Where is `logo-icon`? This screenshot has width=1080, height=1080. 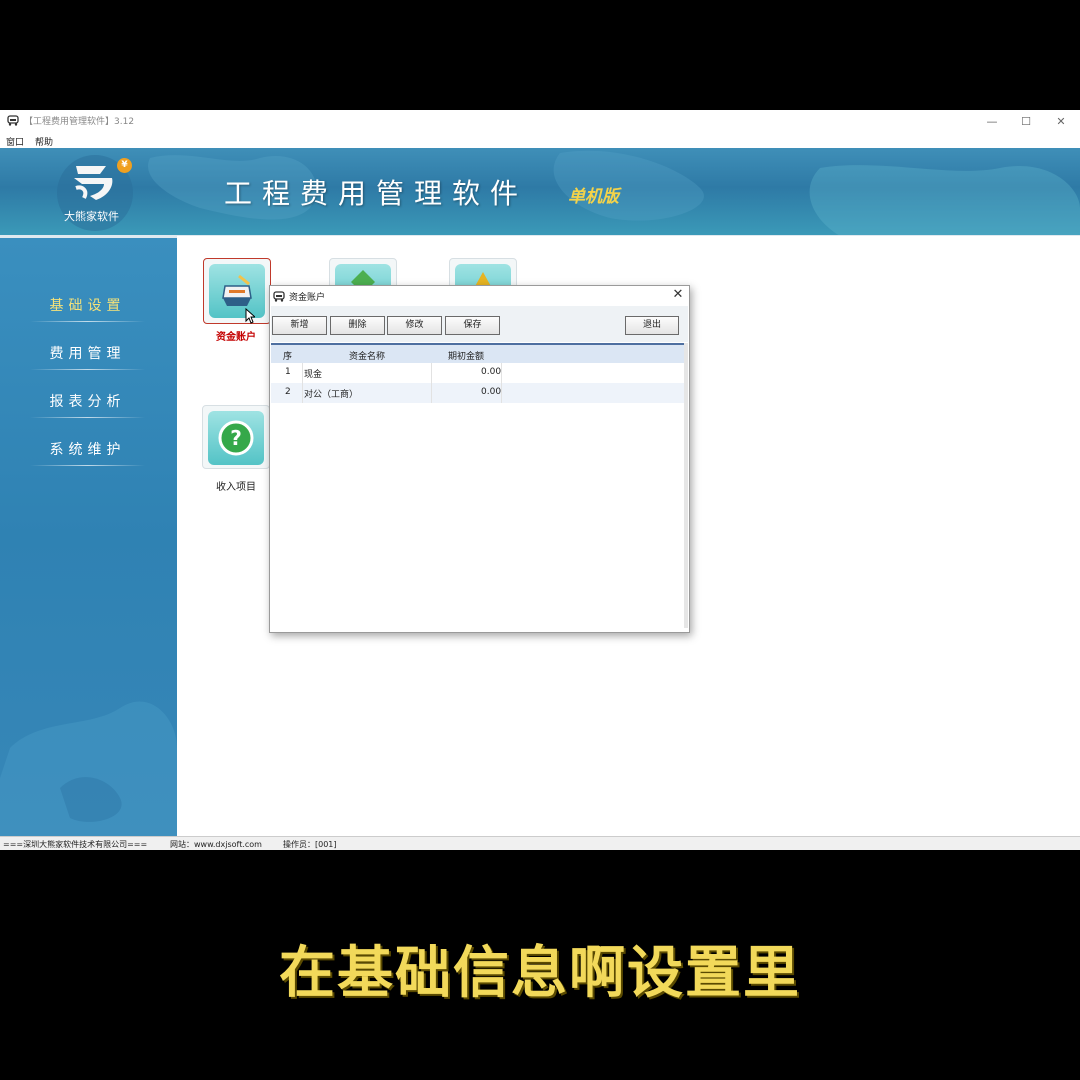
logo-icon is located at coordinates (93, 183).